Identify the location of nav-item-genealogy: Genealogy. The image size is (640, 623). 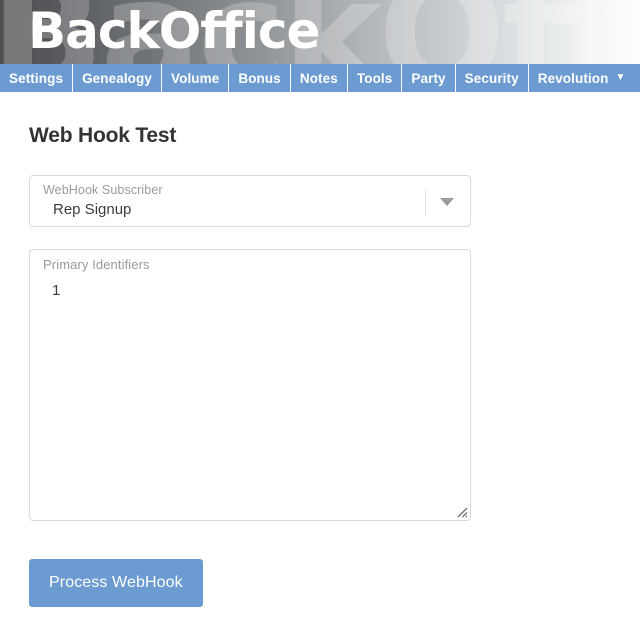
(117, 78).